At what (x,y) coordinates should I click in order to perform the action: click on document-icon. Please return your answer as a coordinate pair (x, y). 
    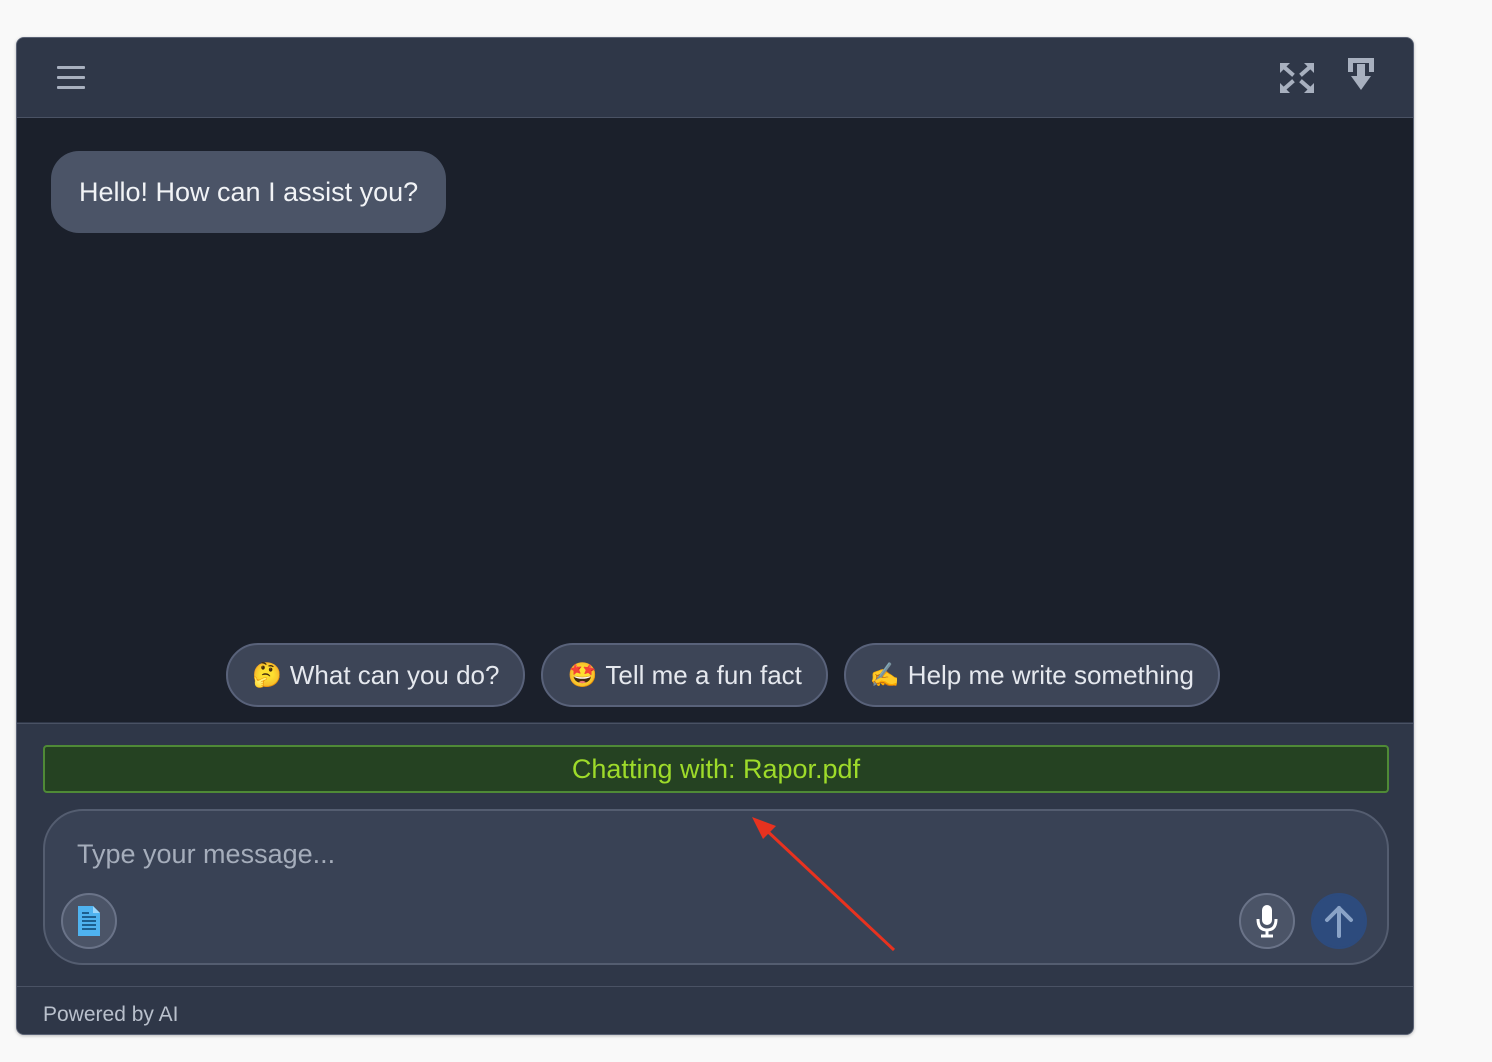
    Looking at the image, I should click on (89, 921).